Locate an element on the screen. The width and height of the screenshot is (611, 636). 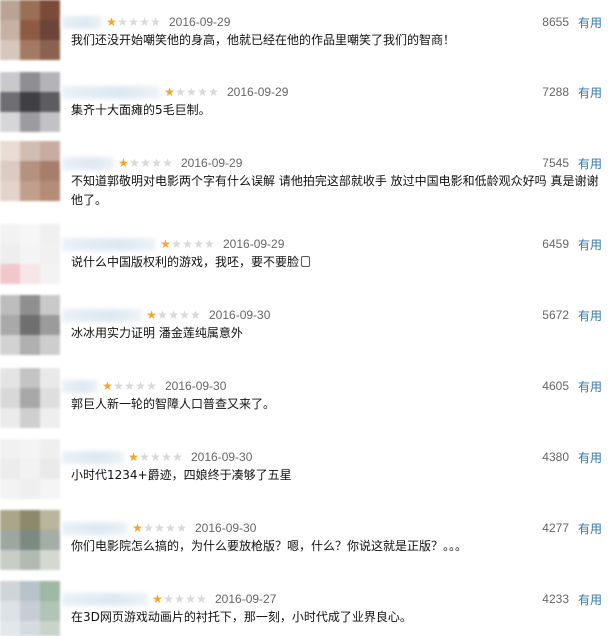
review-text: 说什么中国版权利的游戏，我呸，要不要脸 is located at coordinates (185, 262).